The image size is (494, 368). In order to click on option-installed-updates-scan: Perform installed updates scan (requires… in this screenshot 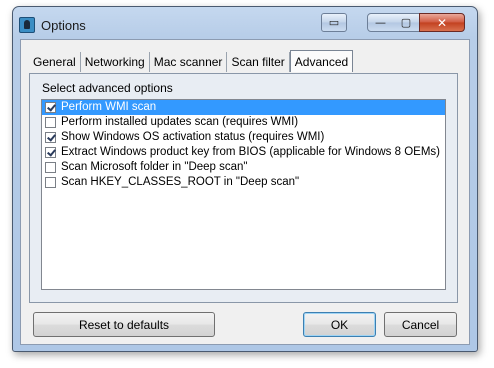, I will do `click(243, 122)`.